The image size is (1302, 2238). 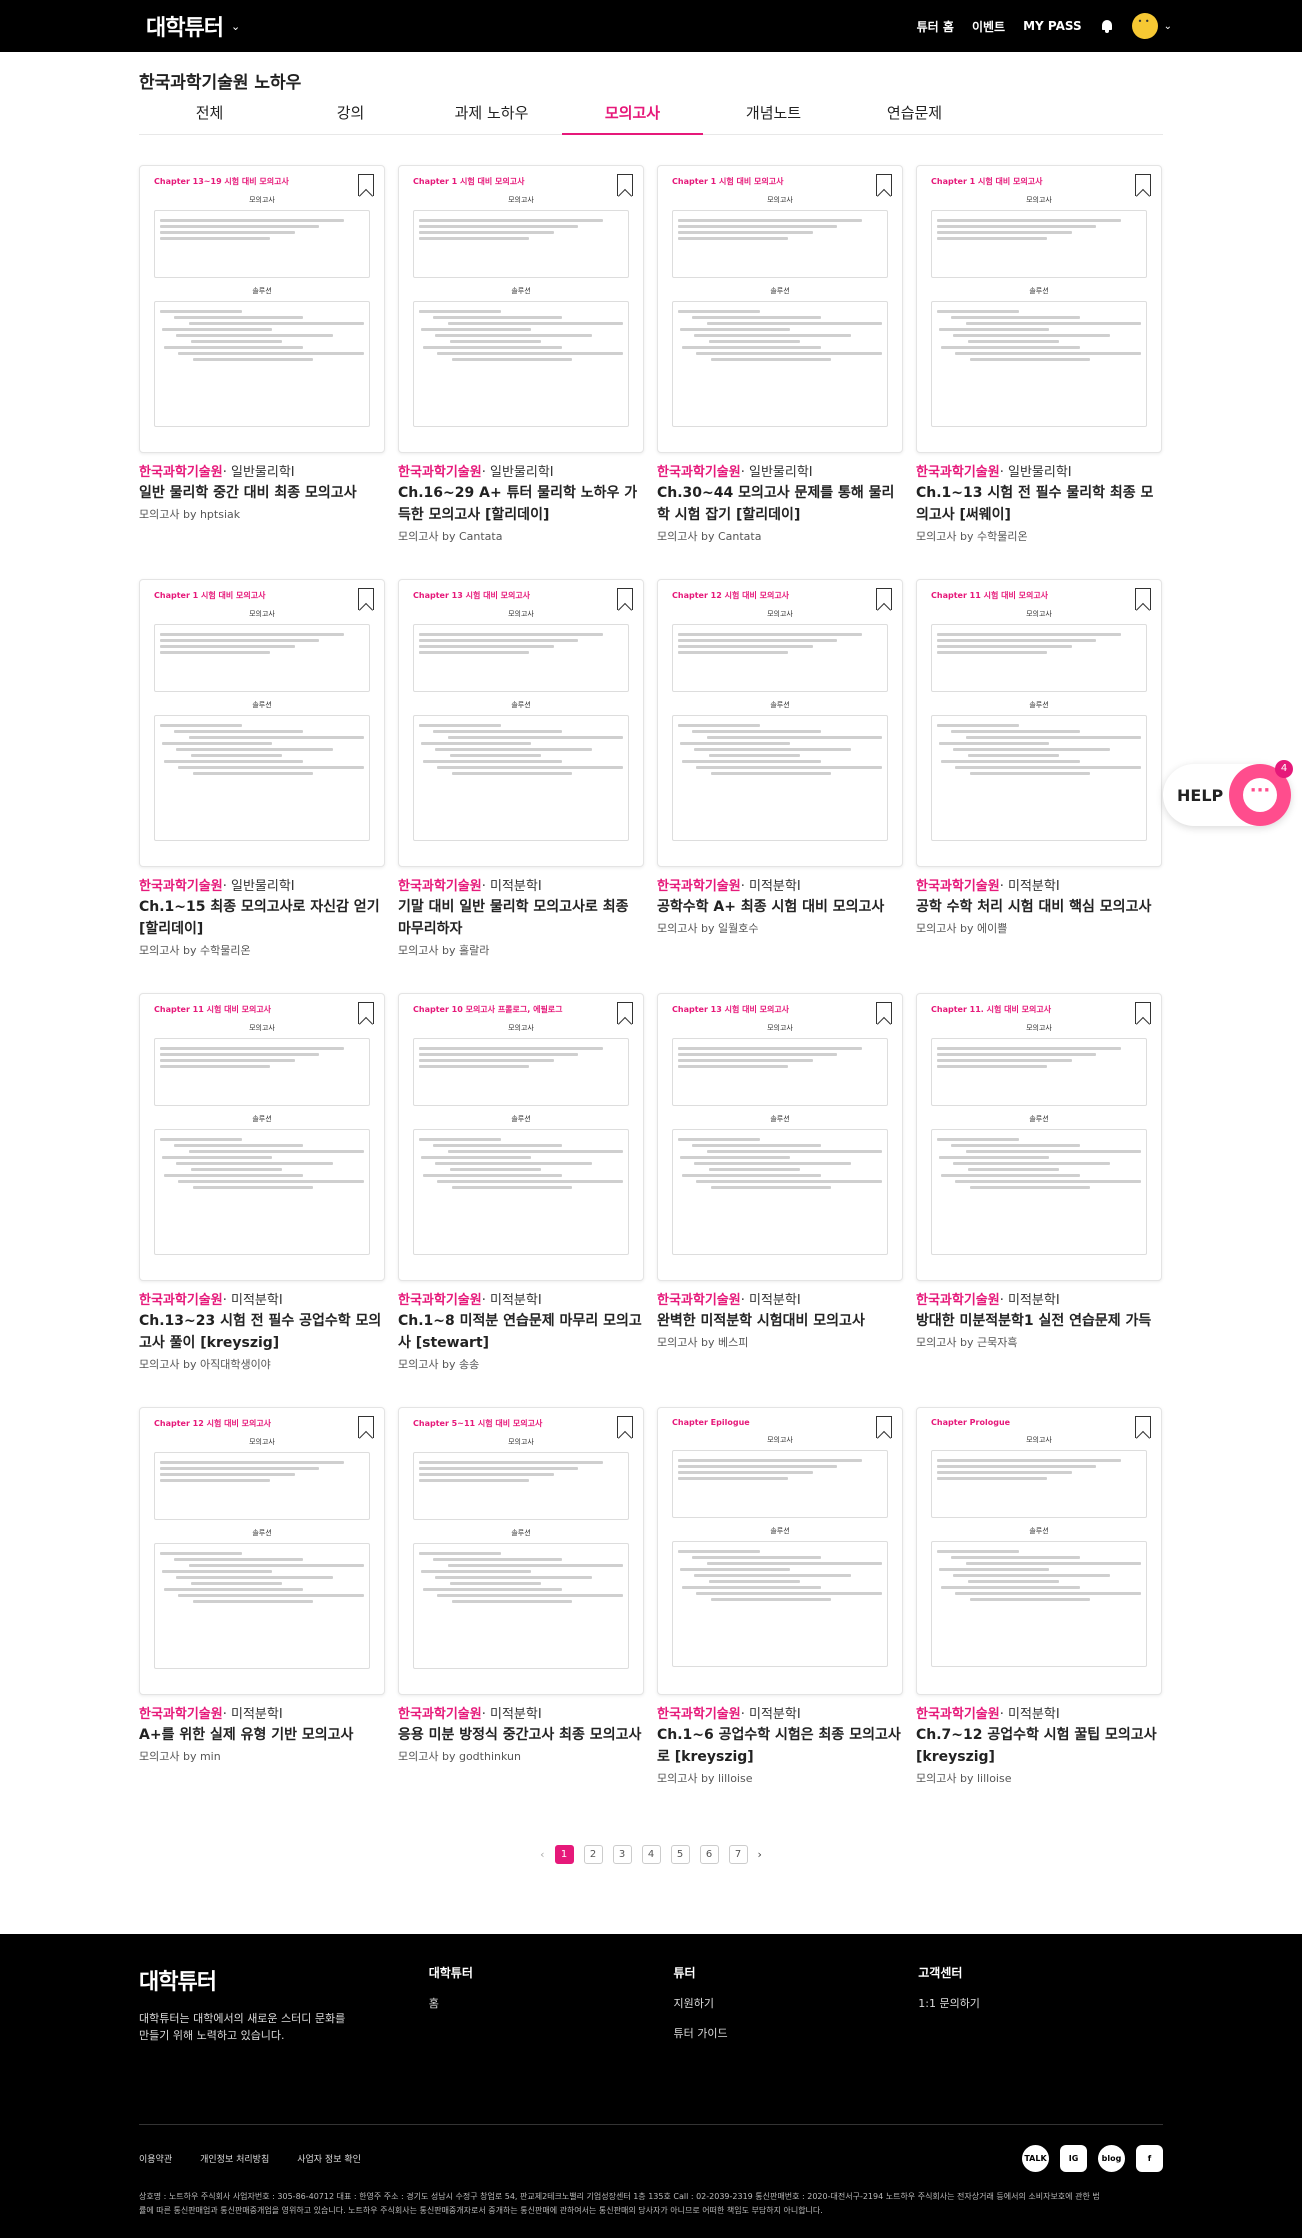 I want to click on card-title: Ch.1~15 최종 모의고사로 자신감 얻기 [할리데이], so click(x=262, y=918).